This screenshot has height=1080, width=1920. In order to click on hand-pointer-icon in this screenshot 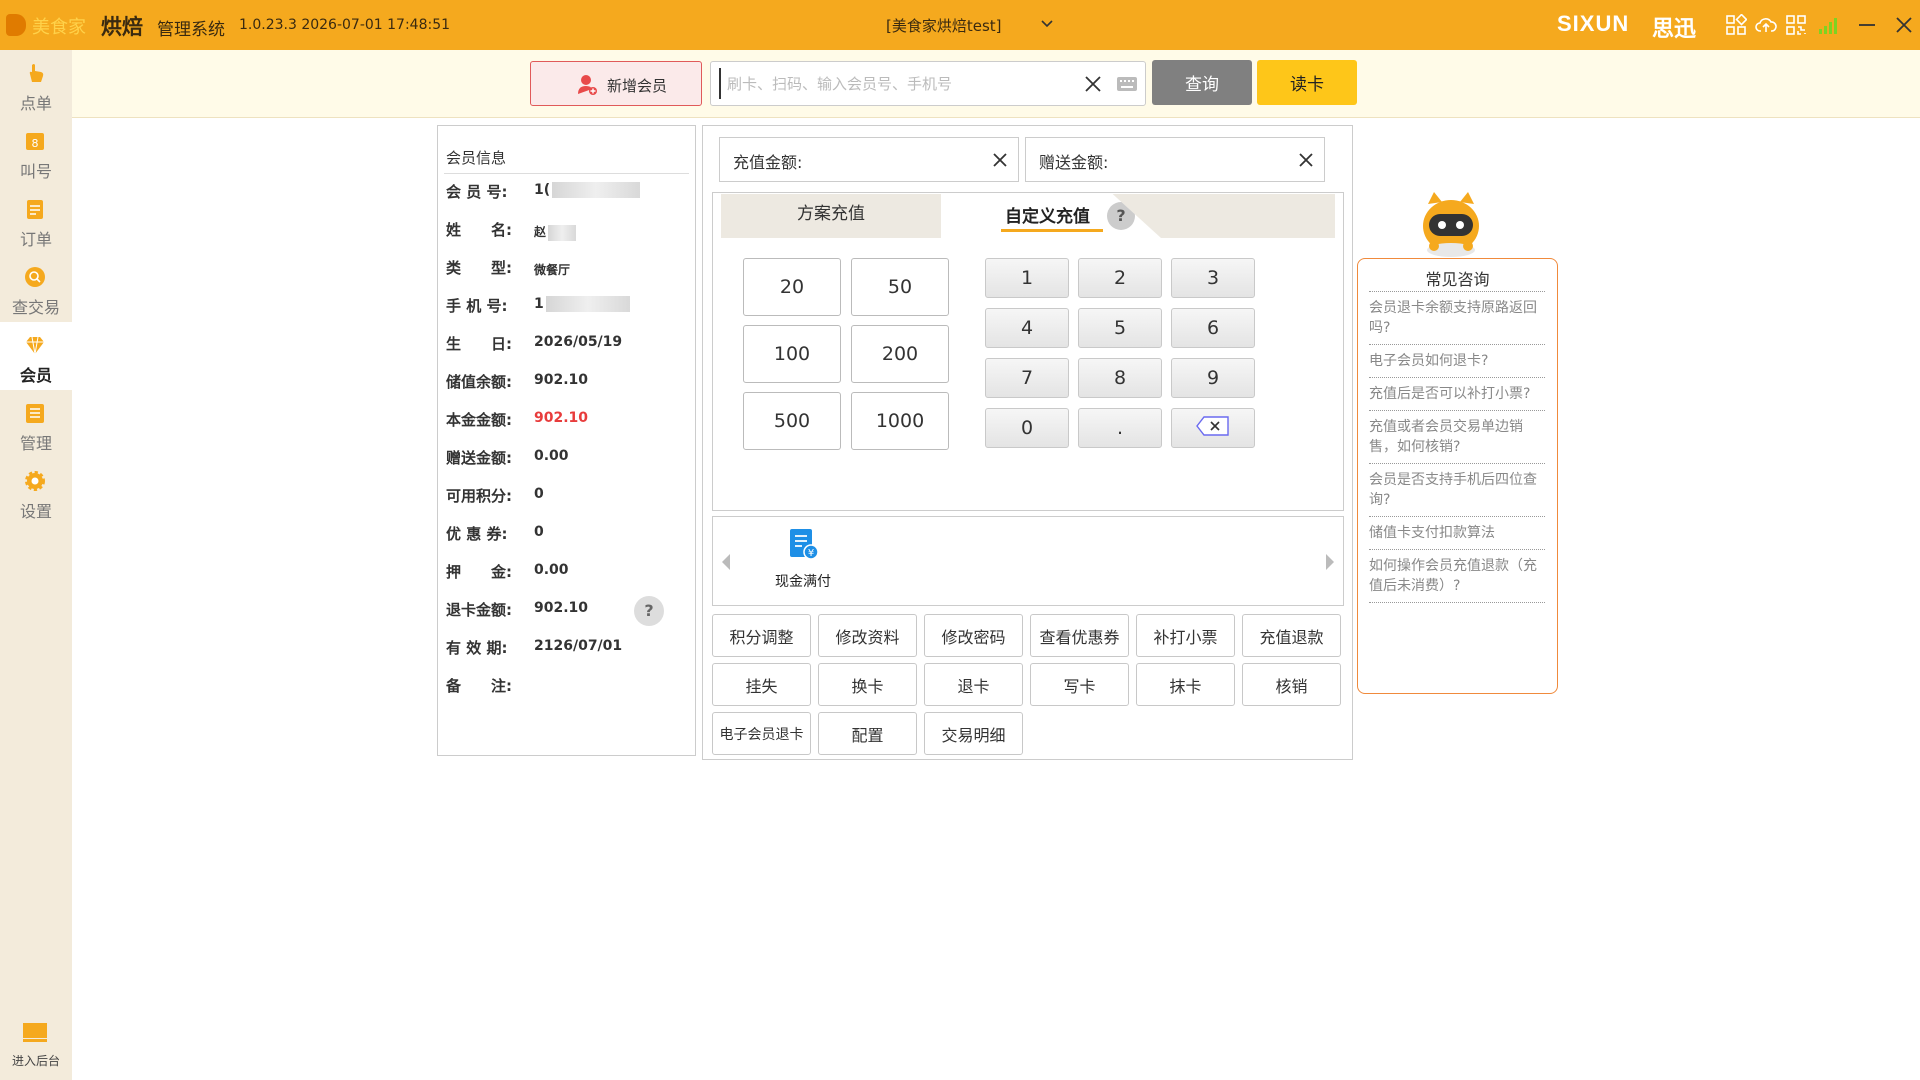, I will do `click(36, 73)`.